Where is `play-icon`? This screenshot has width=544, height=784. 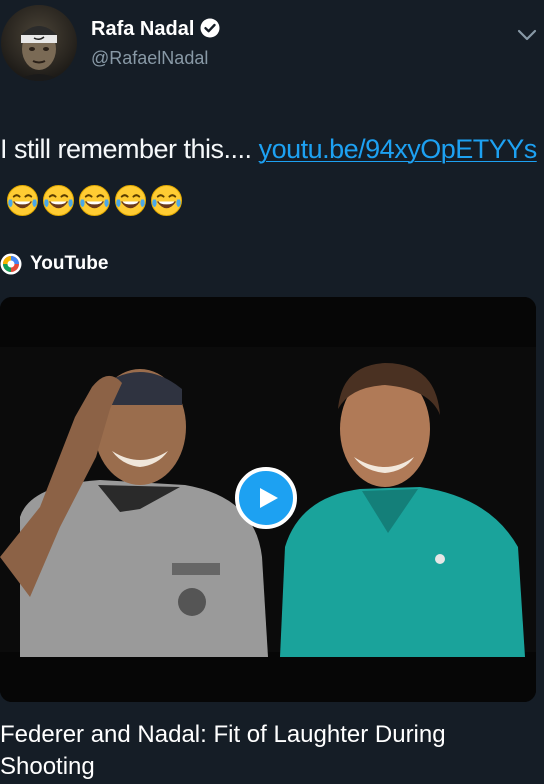
play-icon is located at coordinates (269, 498).